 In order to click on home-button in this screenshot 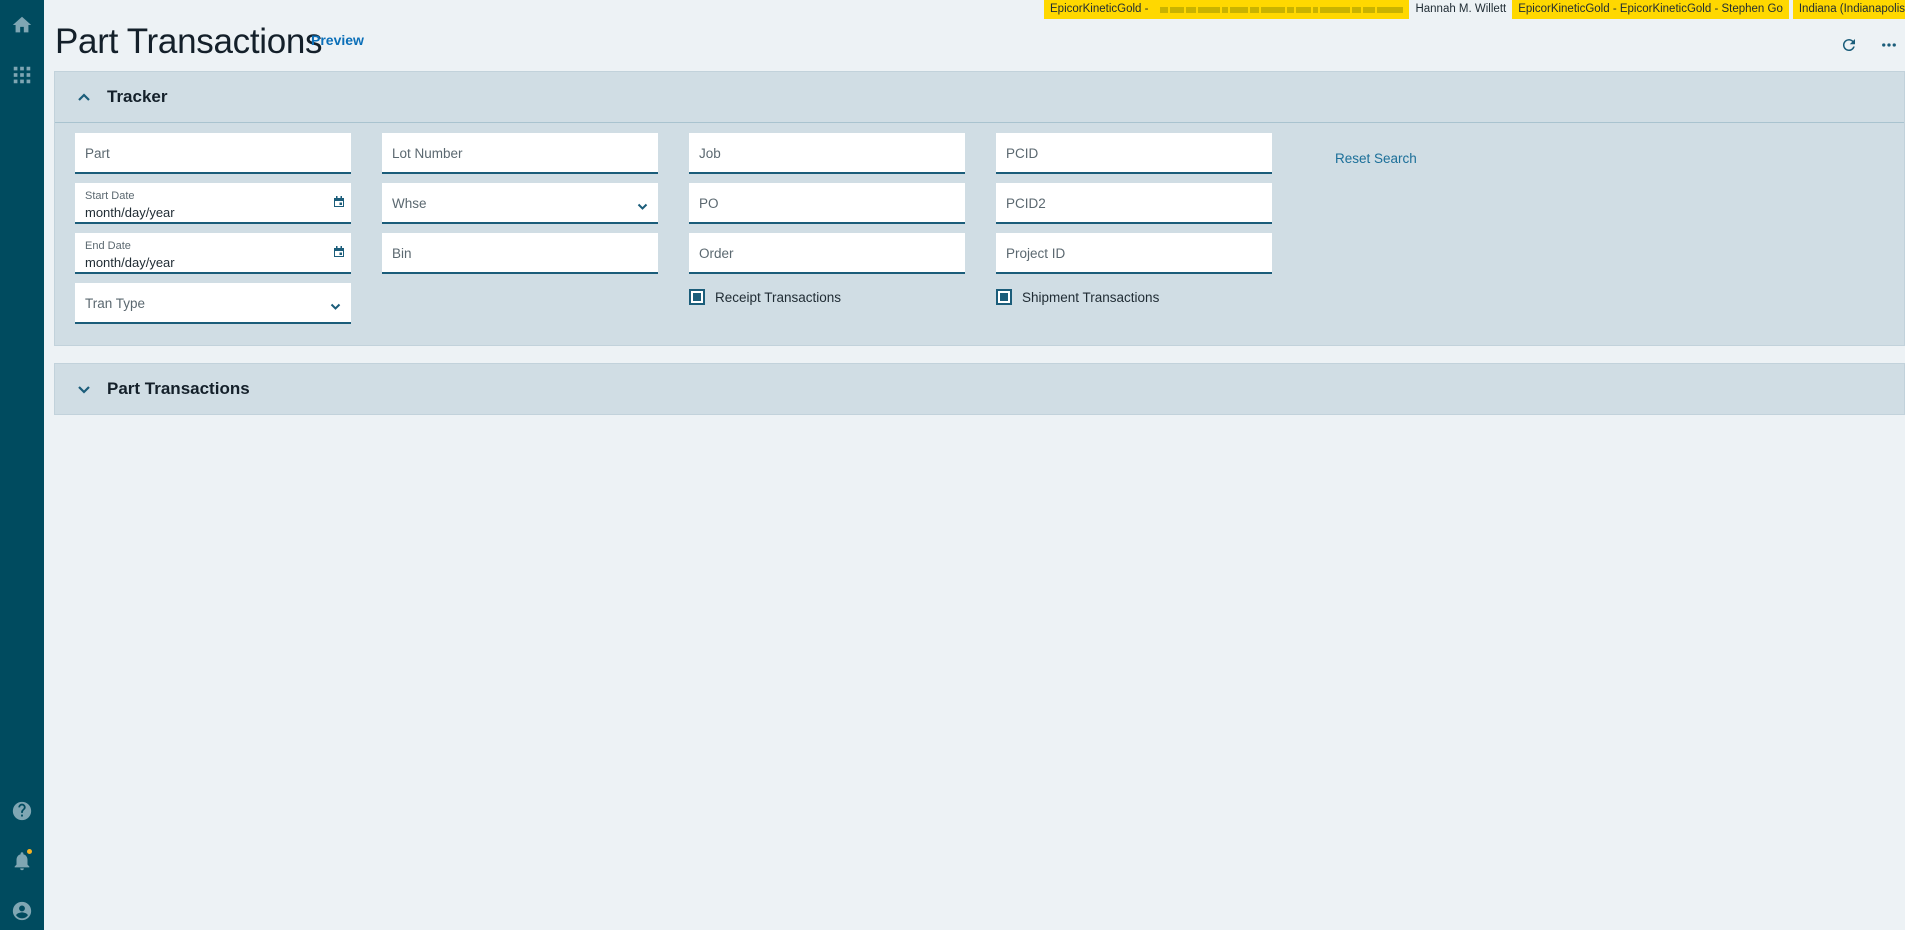, I will do `click(22, 25)`.